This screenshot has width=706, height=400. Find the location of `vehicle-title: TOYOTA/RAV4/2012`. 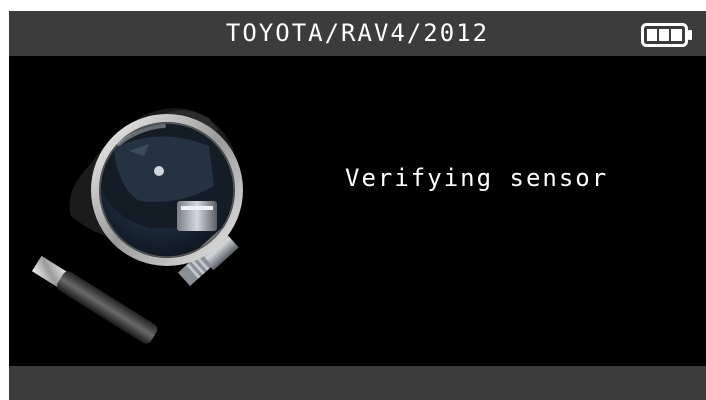

vehicle-title: TOYOTA/RAV4/2012 is located at coordinates (357, 33).